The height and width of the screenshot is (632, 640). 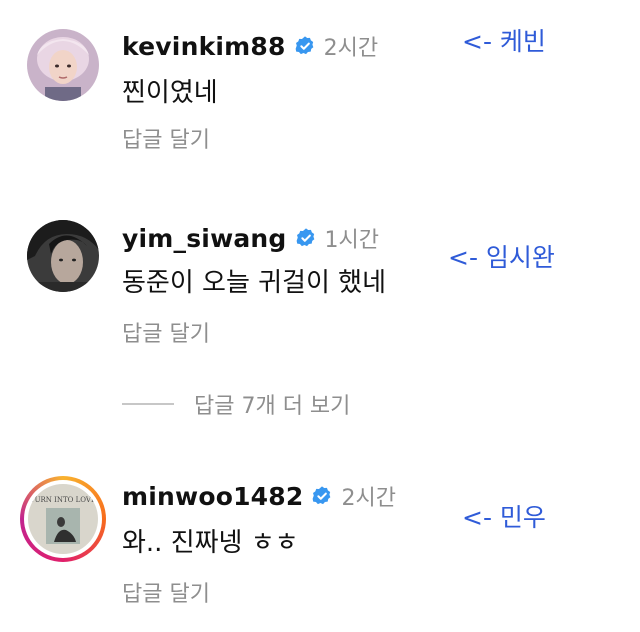 I want to click on avatar-kevinkim88, so click(x=63, y=65).